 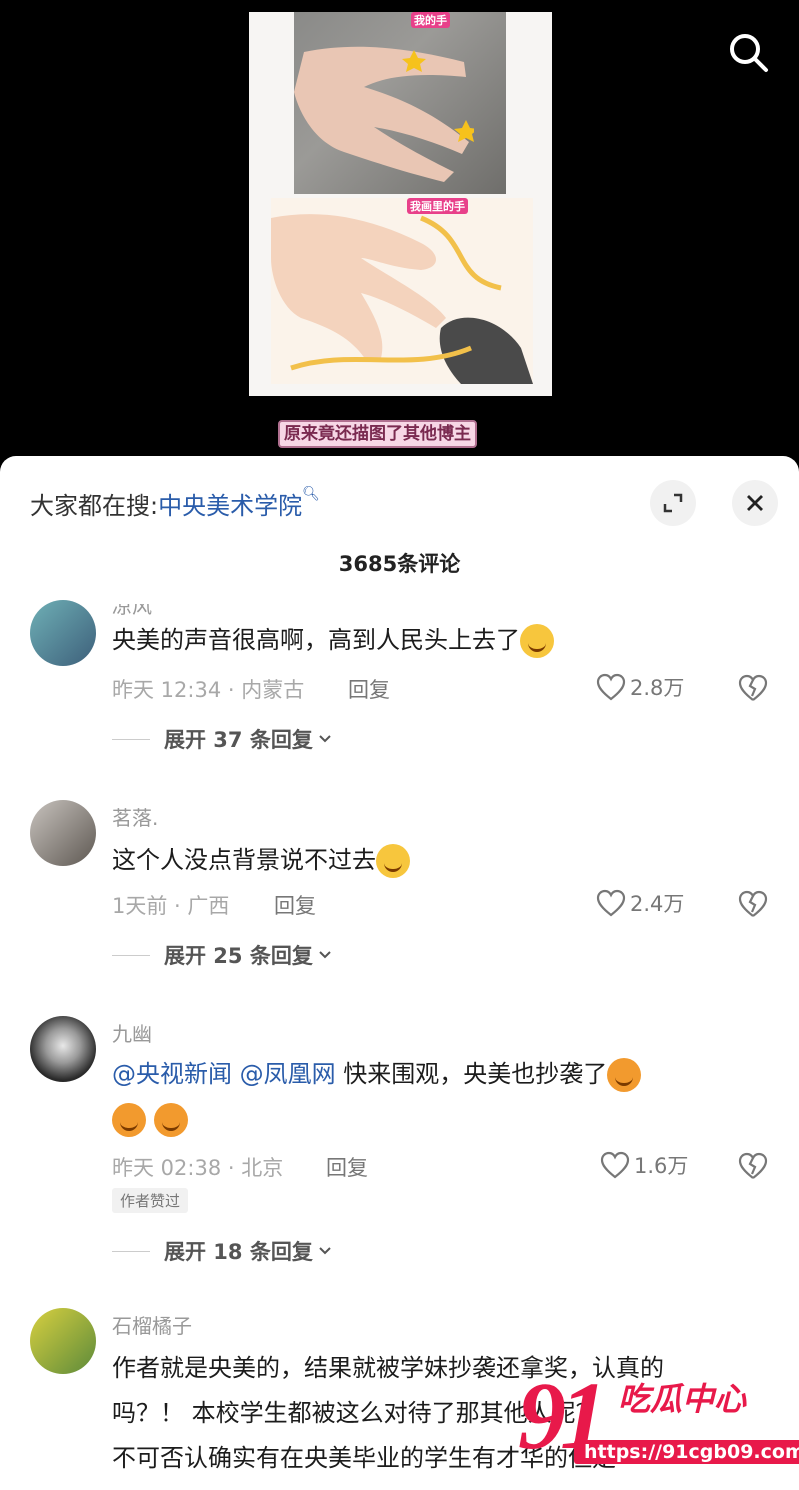 What do you see at coordinates (661, 1166) in the screenshot?
I see `like-count: 1.6万` at bounding box center [661, 1166].